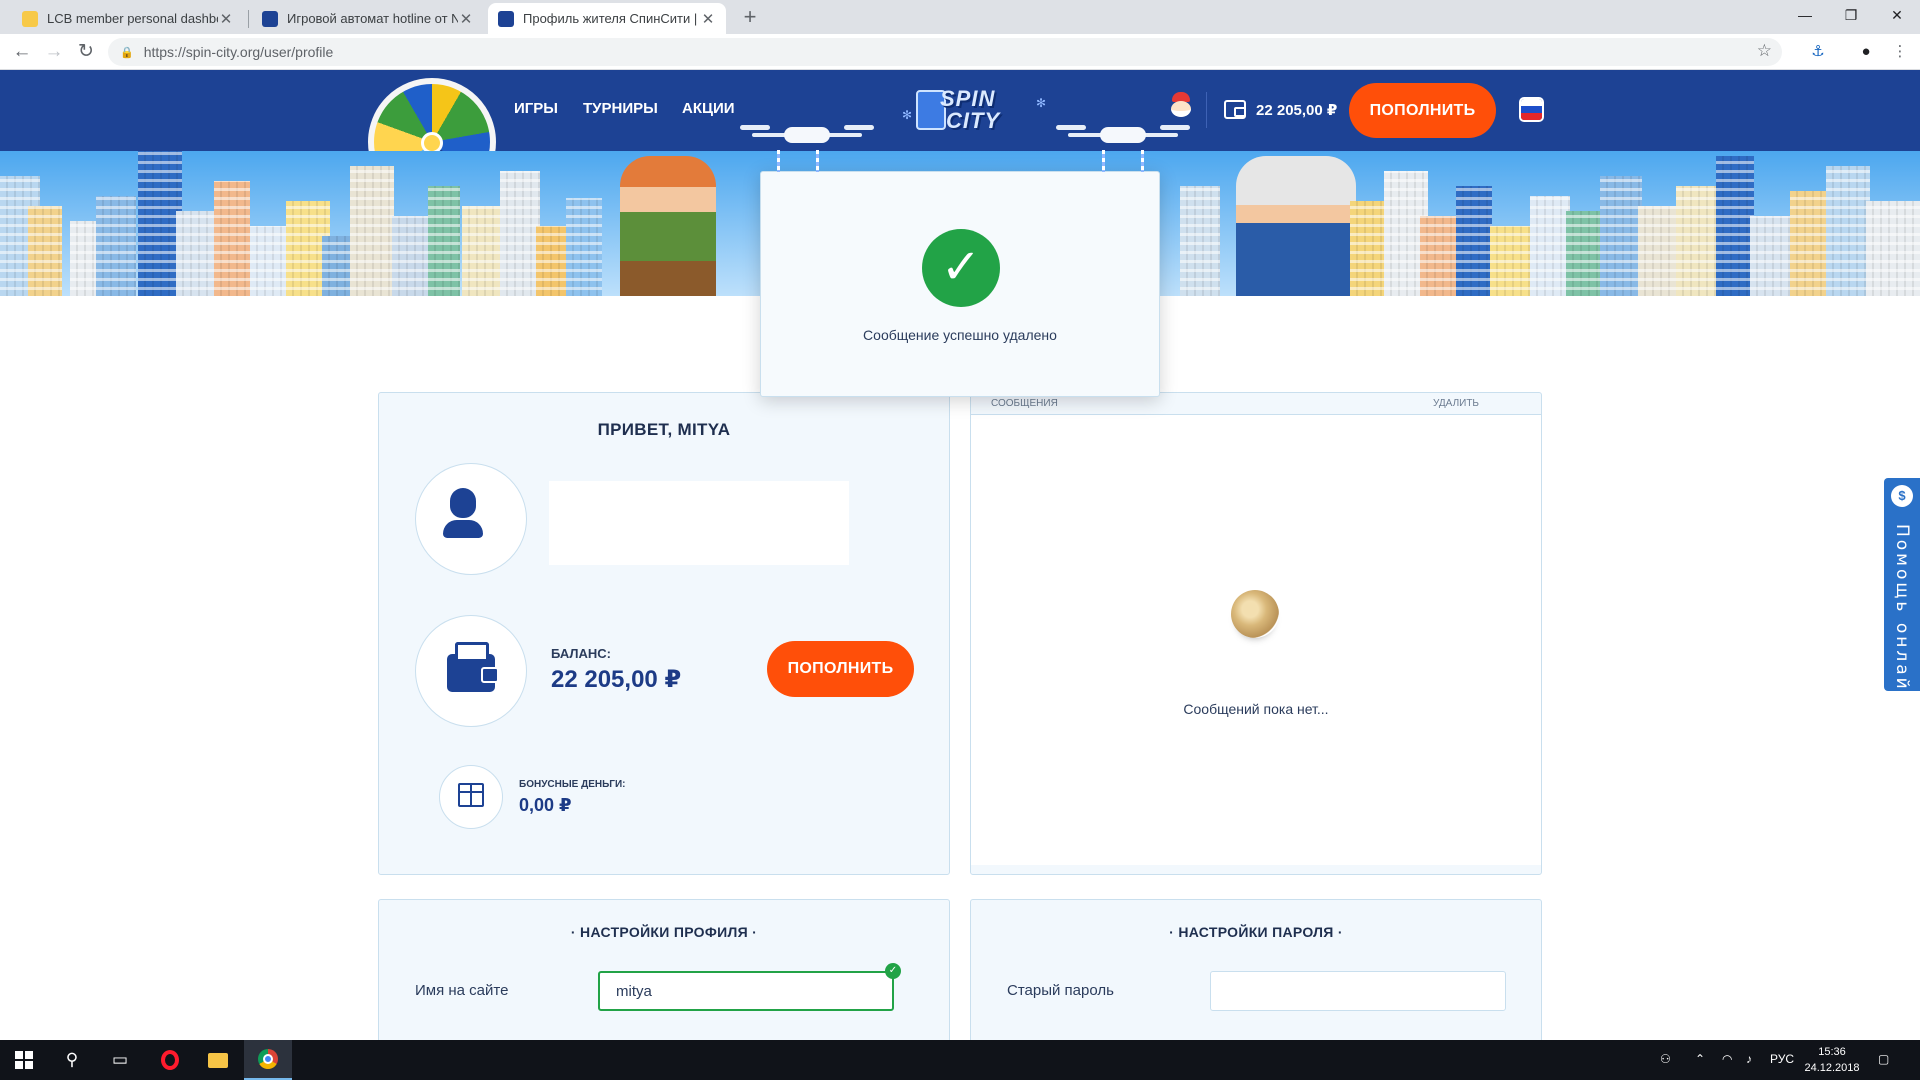 Image resolution: width=1920 pixels, height=1080 pixels. Describe the element at coordinates (127, 52) in the screenshot. I see `lock-icon: 🔒` at that location.